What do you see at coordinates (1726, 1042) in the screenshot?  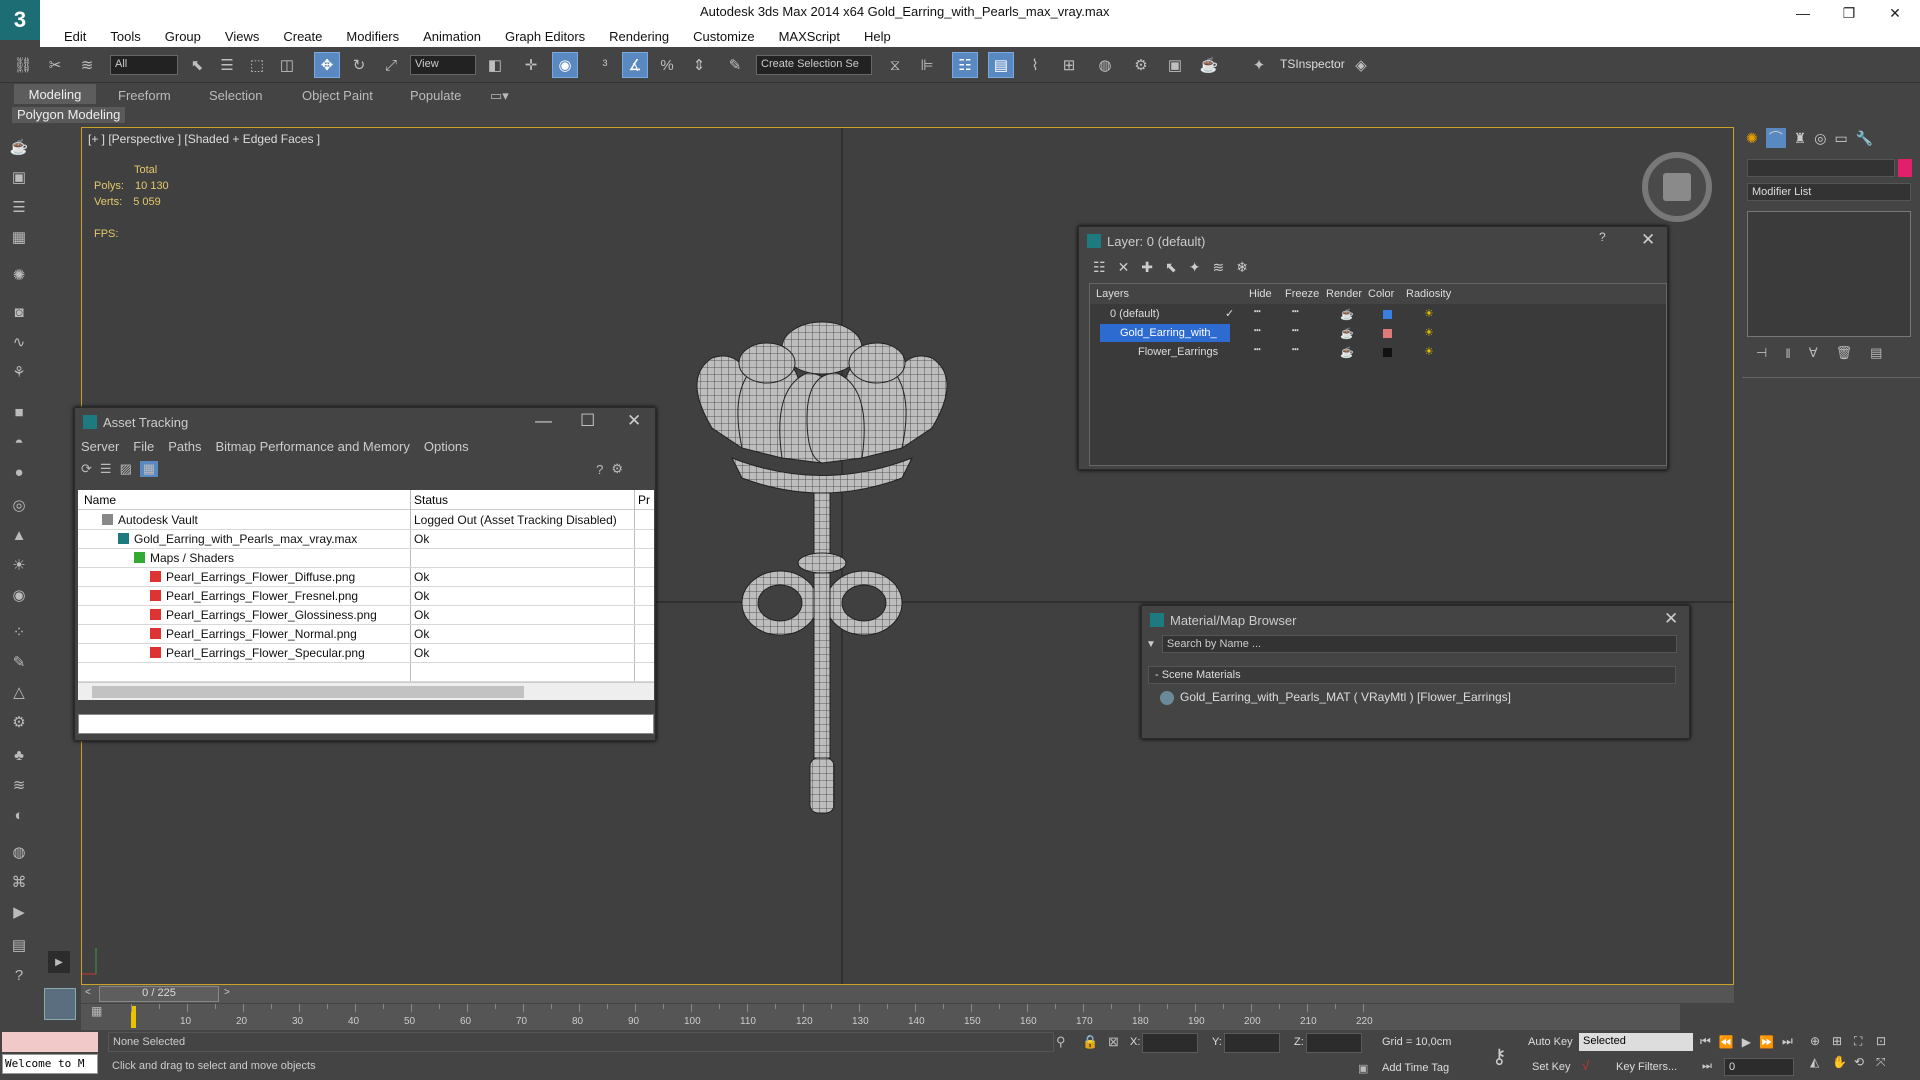 I see `previous-frame-icon: ⏪` at bounding box center [1726, 1042].